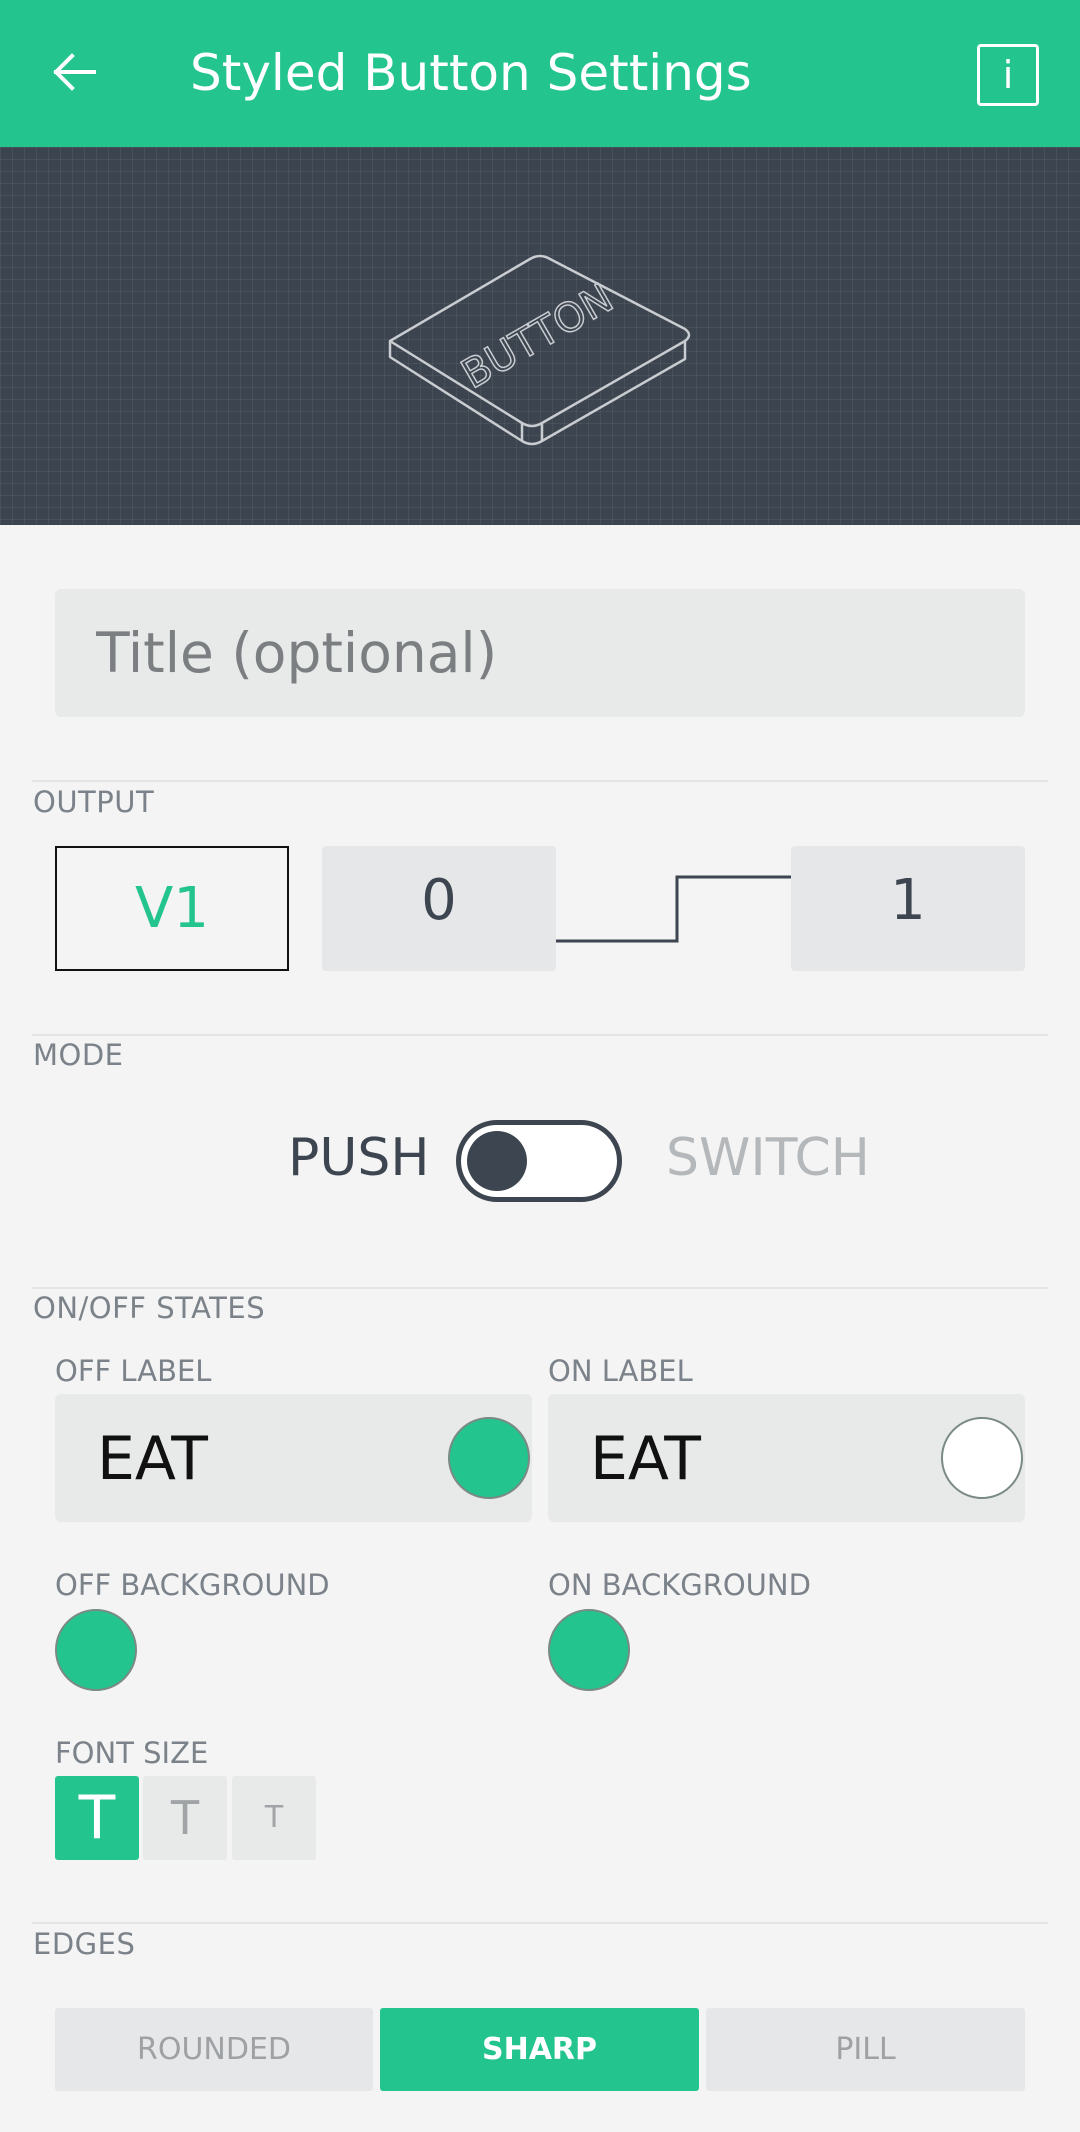 This screenshot has height=2132, width=1080. I want to click on signal-step-icon, so click(674, 909).